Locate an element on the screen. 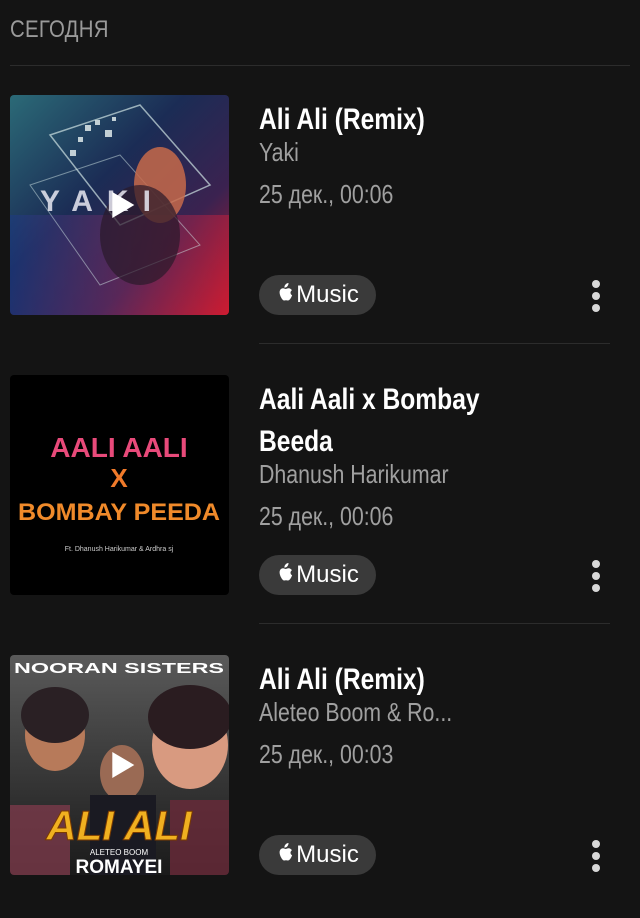  track-date: 25 дек., 00:03 is located at coordinates (326, 754).